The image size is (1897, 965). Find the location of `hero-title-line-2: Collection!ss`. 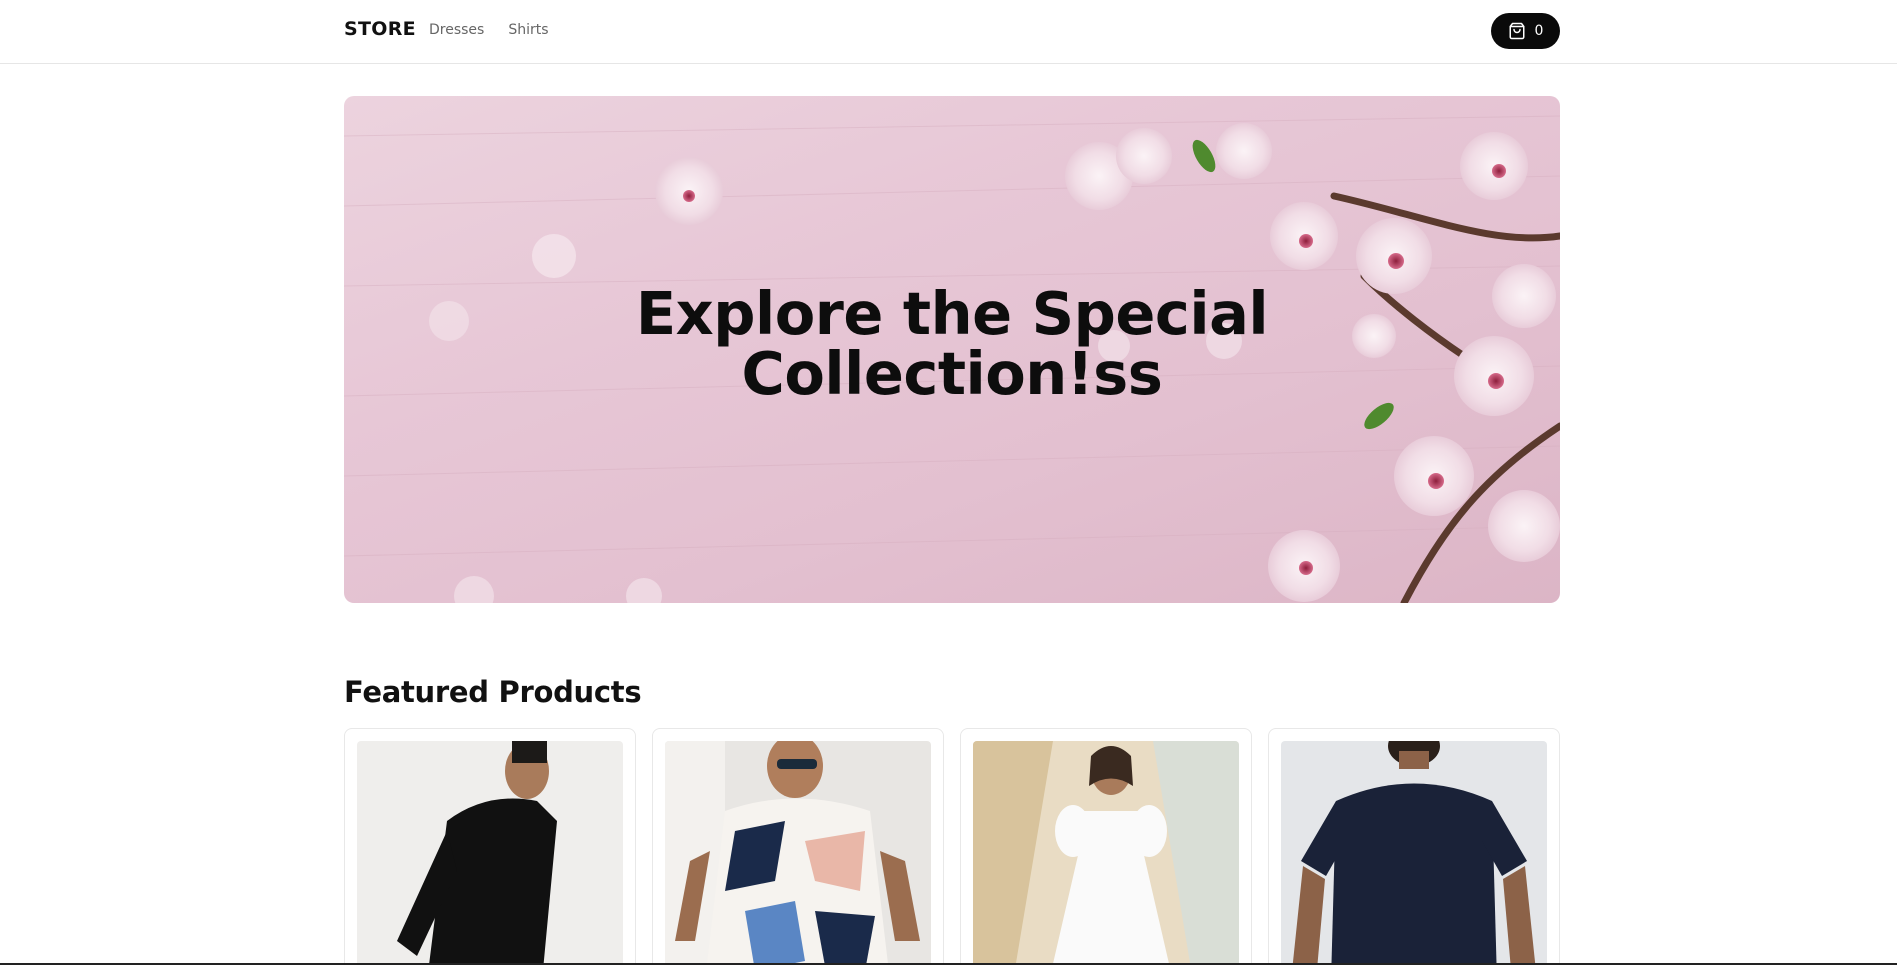

hero-title-line-2: Collection!ss is located at coordinates (952, 373).